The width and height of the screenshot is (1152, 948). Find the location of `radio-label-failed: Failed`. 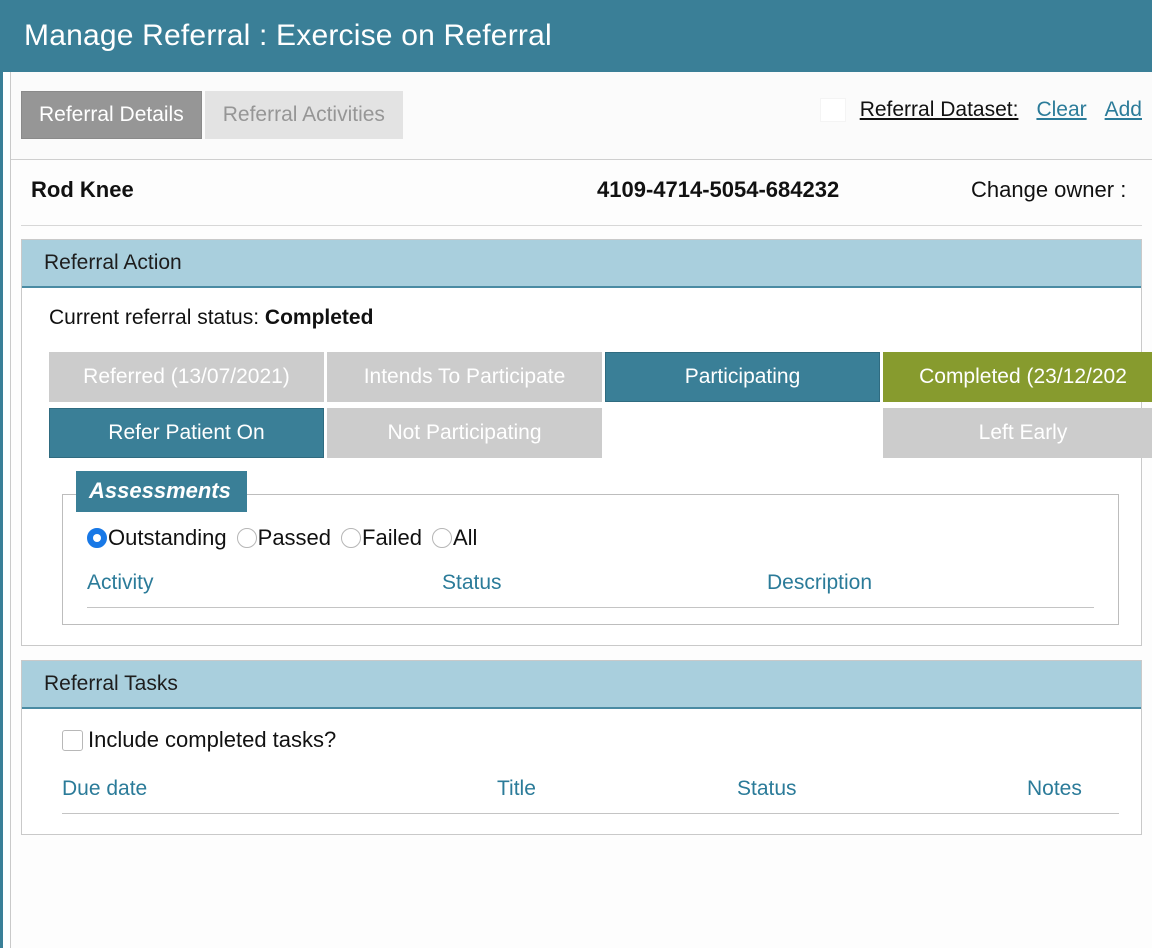

radio-label-failed: Failed is located at coordinates (392, 537).